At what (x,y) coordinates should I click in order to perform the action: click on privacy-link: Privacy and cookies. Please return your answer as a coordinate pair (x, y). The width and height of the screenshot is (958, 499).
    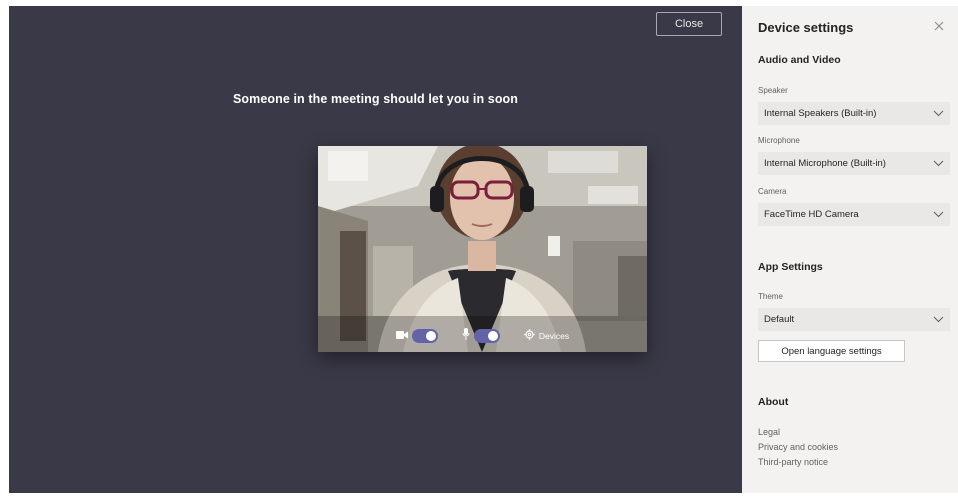
    Looking at the image, I should click on (798, 447).